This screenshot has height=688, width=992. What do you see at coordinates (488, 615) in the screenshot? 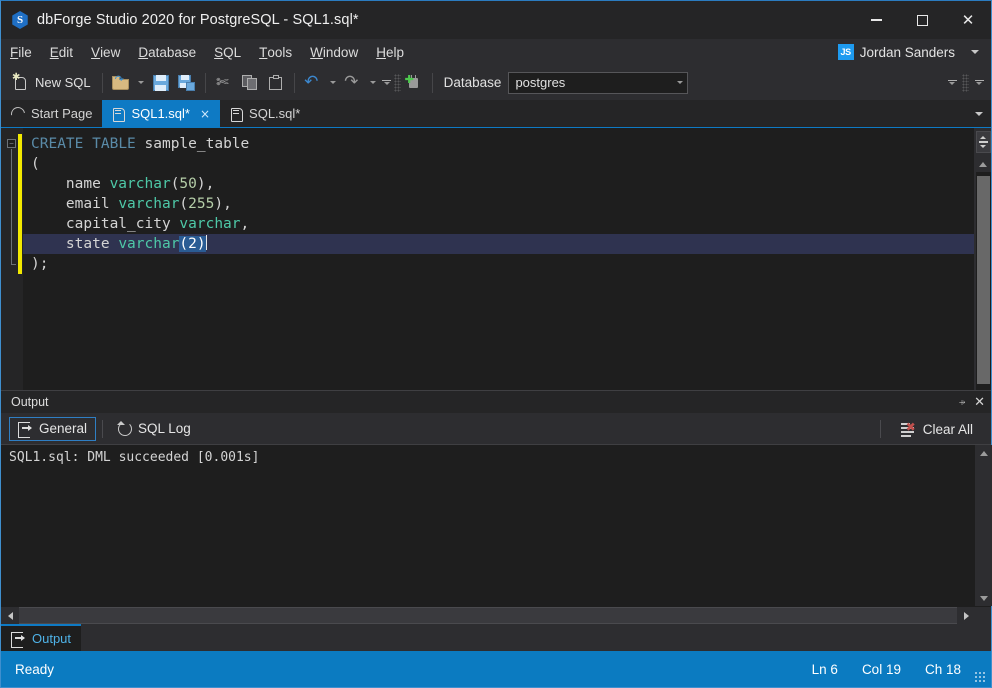
I see `output-hscroll-track` at bounding box center [488, 615].